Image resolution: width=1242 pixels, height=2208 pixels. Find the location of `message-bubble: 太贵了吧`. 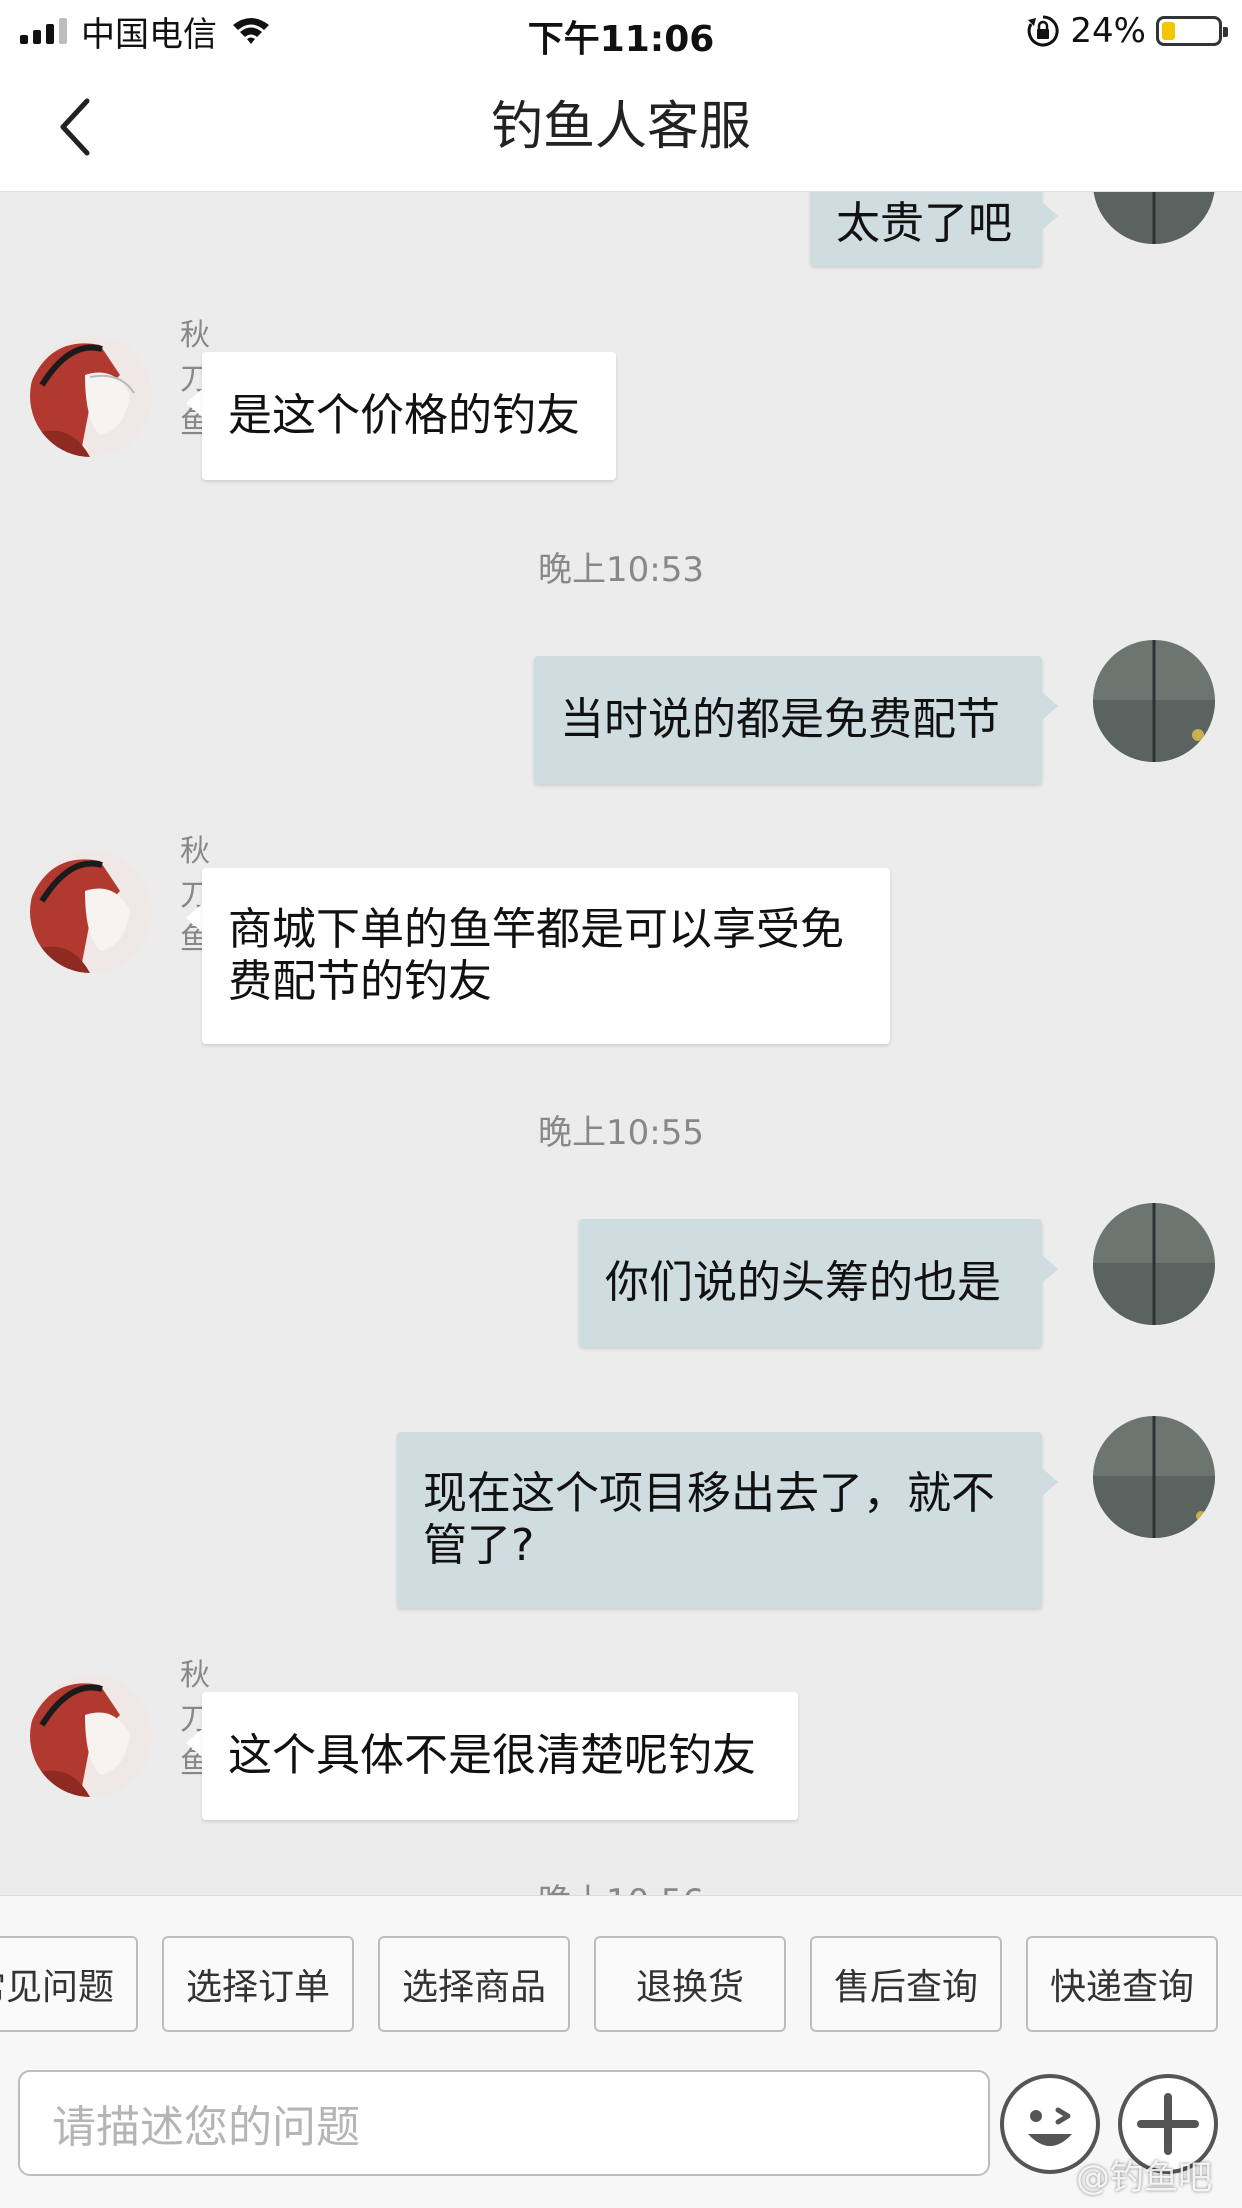

message-bubble: 太贵了吧 is located at coordinates (926, 229).